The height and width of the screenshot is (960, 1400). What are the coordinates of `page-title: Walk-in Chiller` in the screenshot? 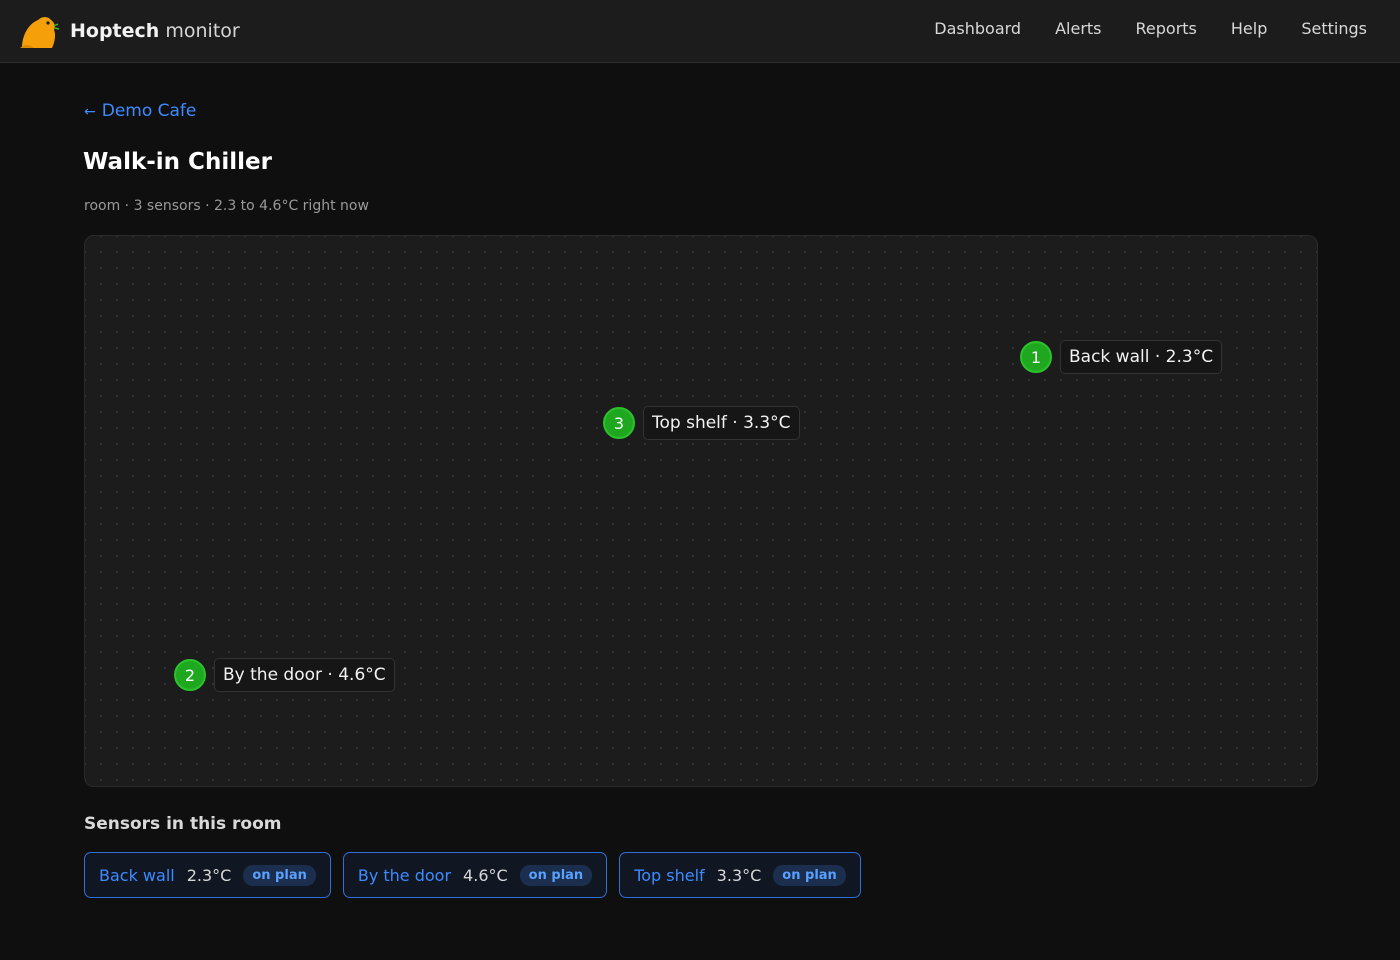 It's located at (177, 162).